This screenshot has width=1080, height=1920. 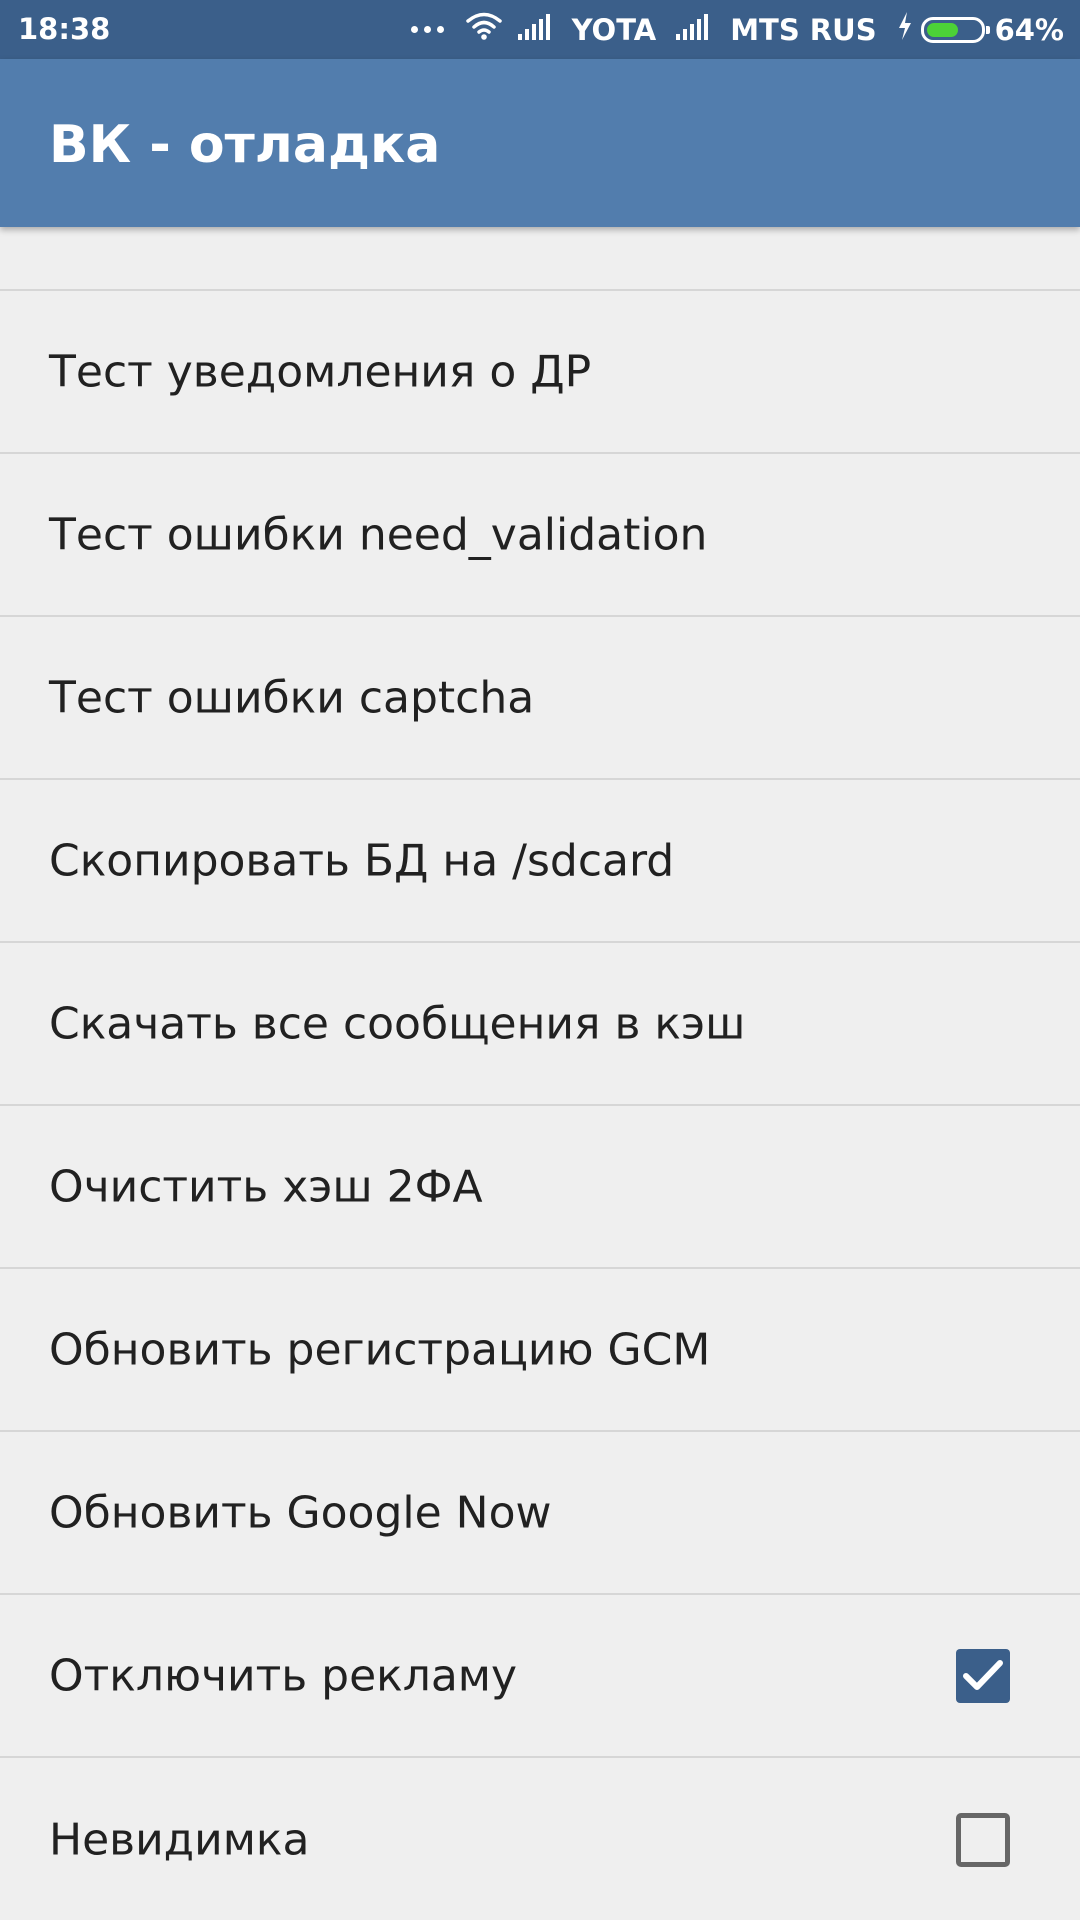 I want to click on disable-ads-checkbox, so click(x=983, y=1675).